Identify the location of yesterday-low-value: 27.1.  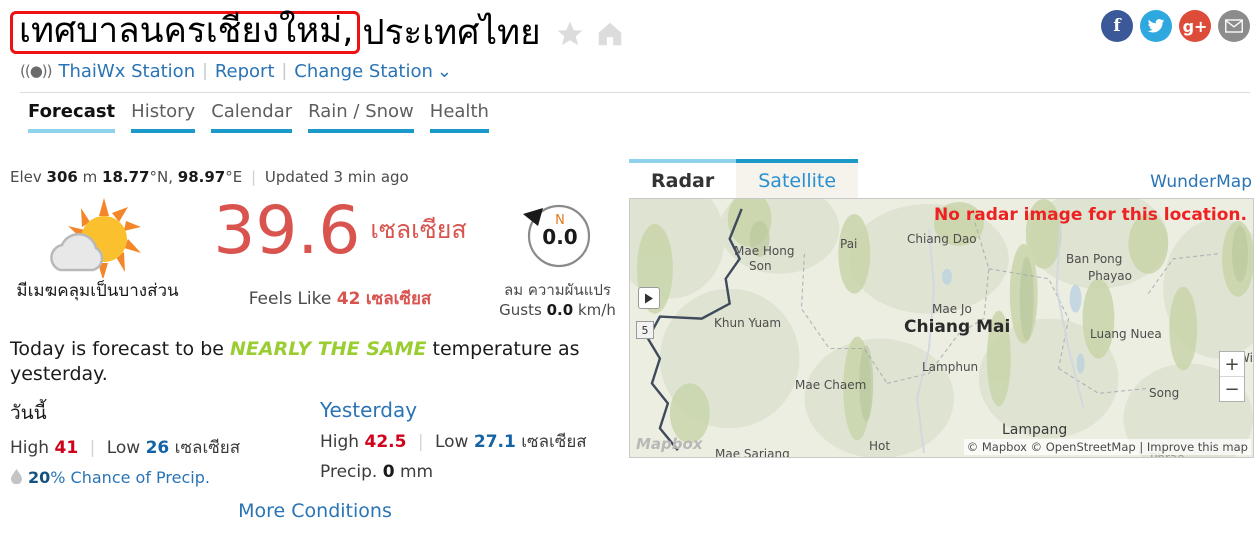
(494, 441).